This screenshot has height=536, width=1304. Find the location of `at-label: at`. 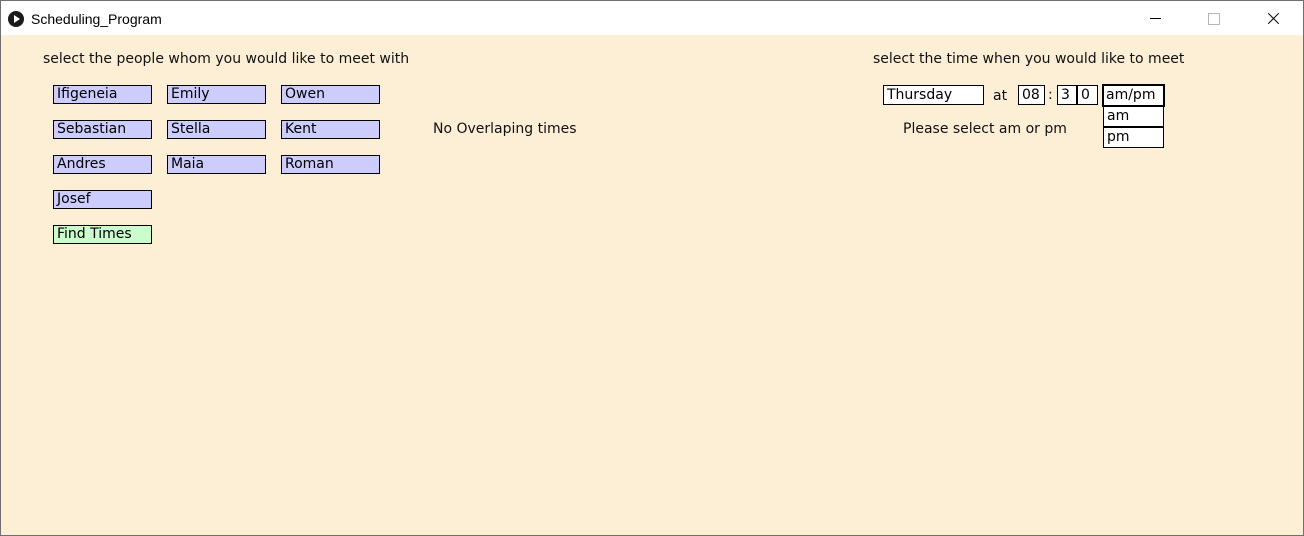

at-label: at is located at coordinates (1000, 96).